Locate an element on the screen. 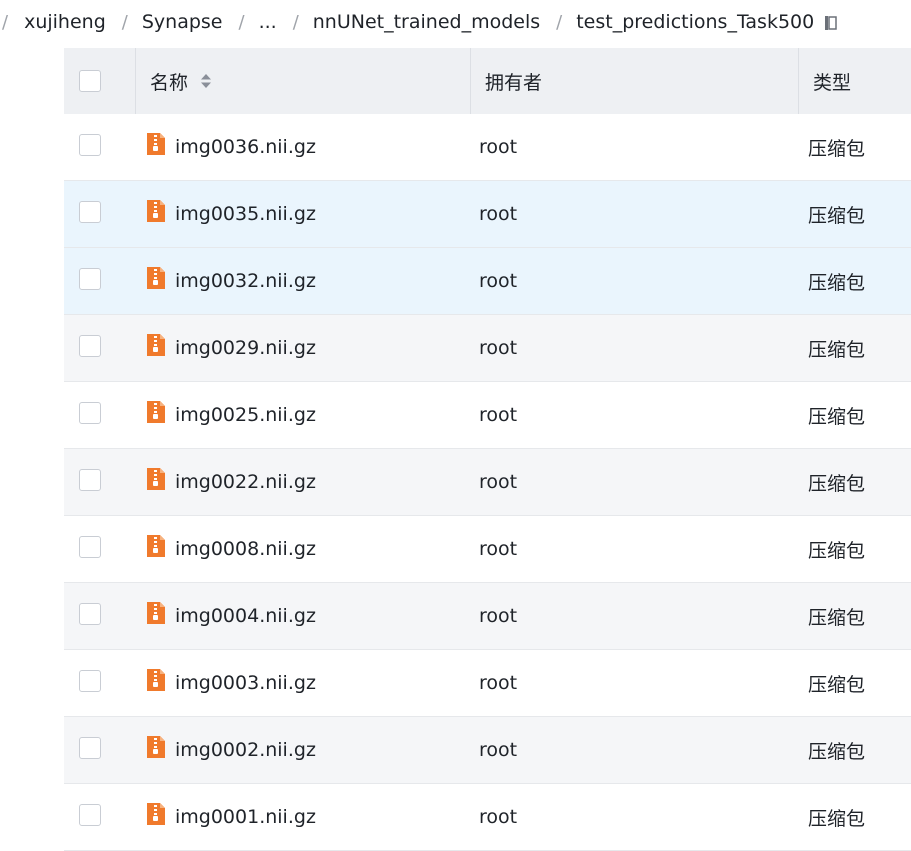 This screenshot has height=851, width=911. table-row: img0035.nii.gz root 压缩包 is located at coordinates (487, 214).